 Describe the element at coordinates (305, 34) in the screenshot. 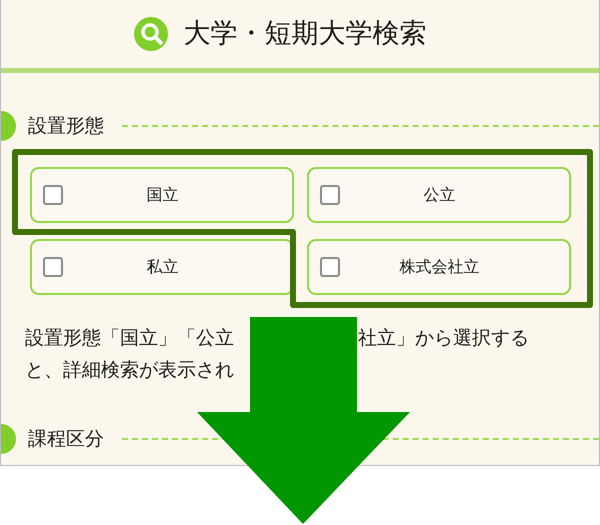

I see `page-title: 大学・短期大学検索` at that location.